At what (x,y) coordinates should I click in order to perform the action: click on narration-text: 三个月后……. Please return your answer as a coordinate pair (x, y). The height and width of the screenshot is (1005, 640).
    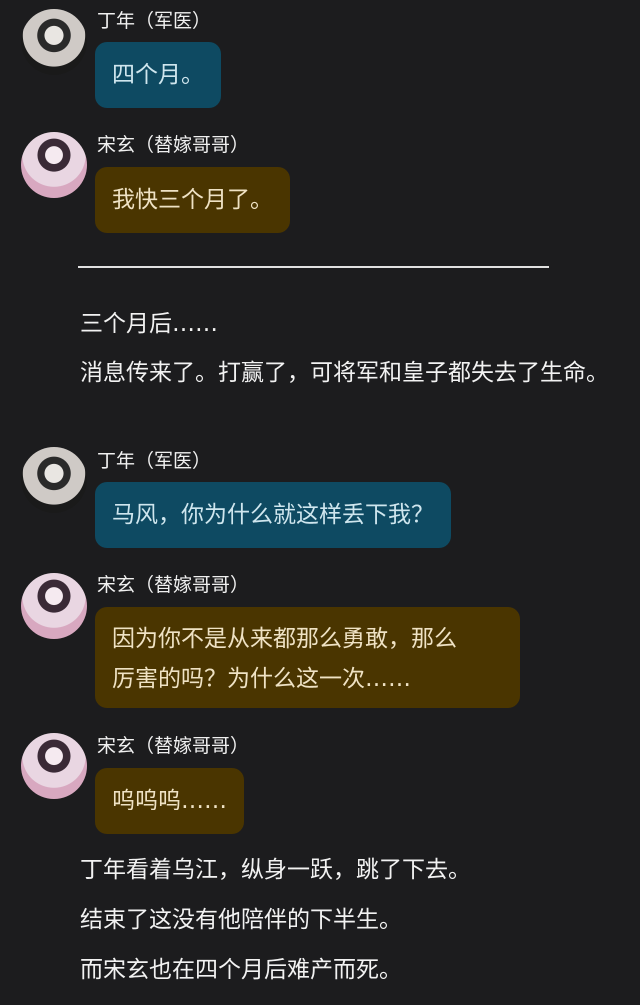
    Looking at the image, I should click on (149, 324).